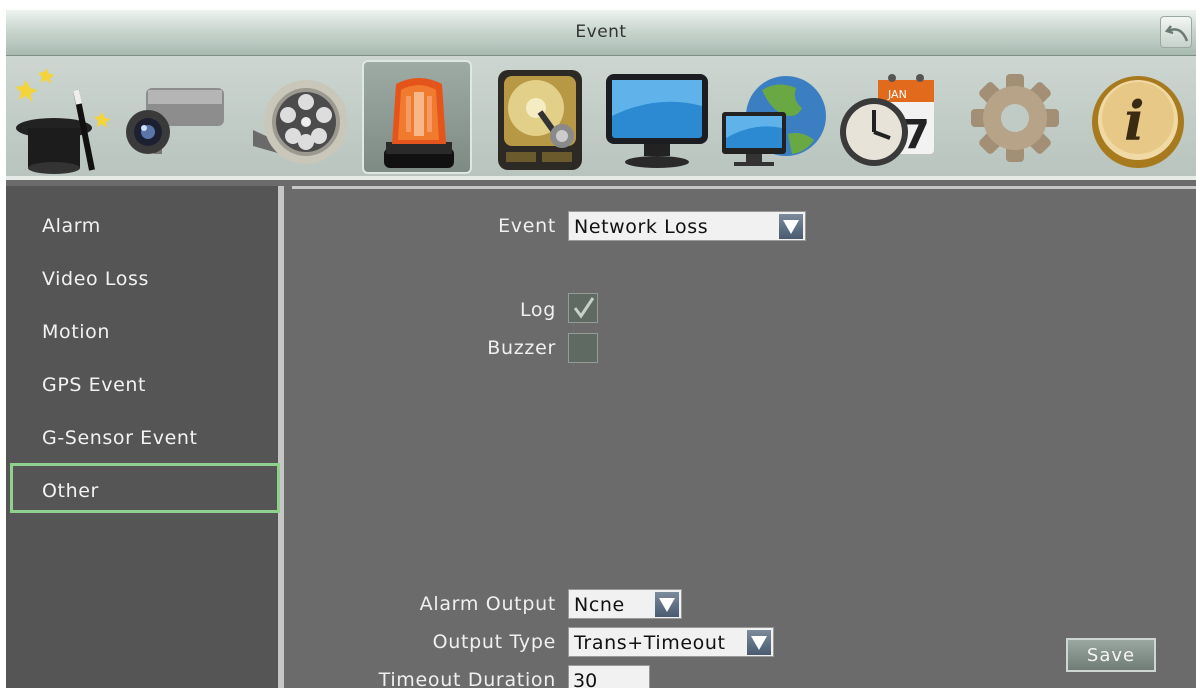  What do you see at coordinates (145, 223) in the screenshot?
I see `sidebar-item-alarm: Alarm` at bounding box center [145, 223].